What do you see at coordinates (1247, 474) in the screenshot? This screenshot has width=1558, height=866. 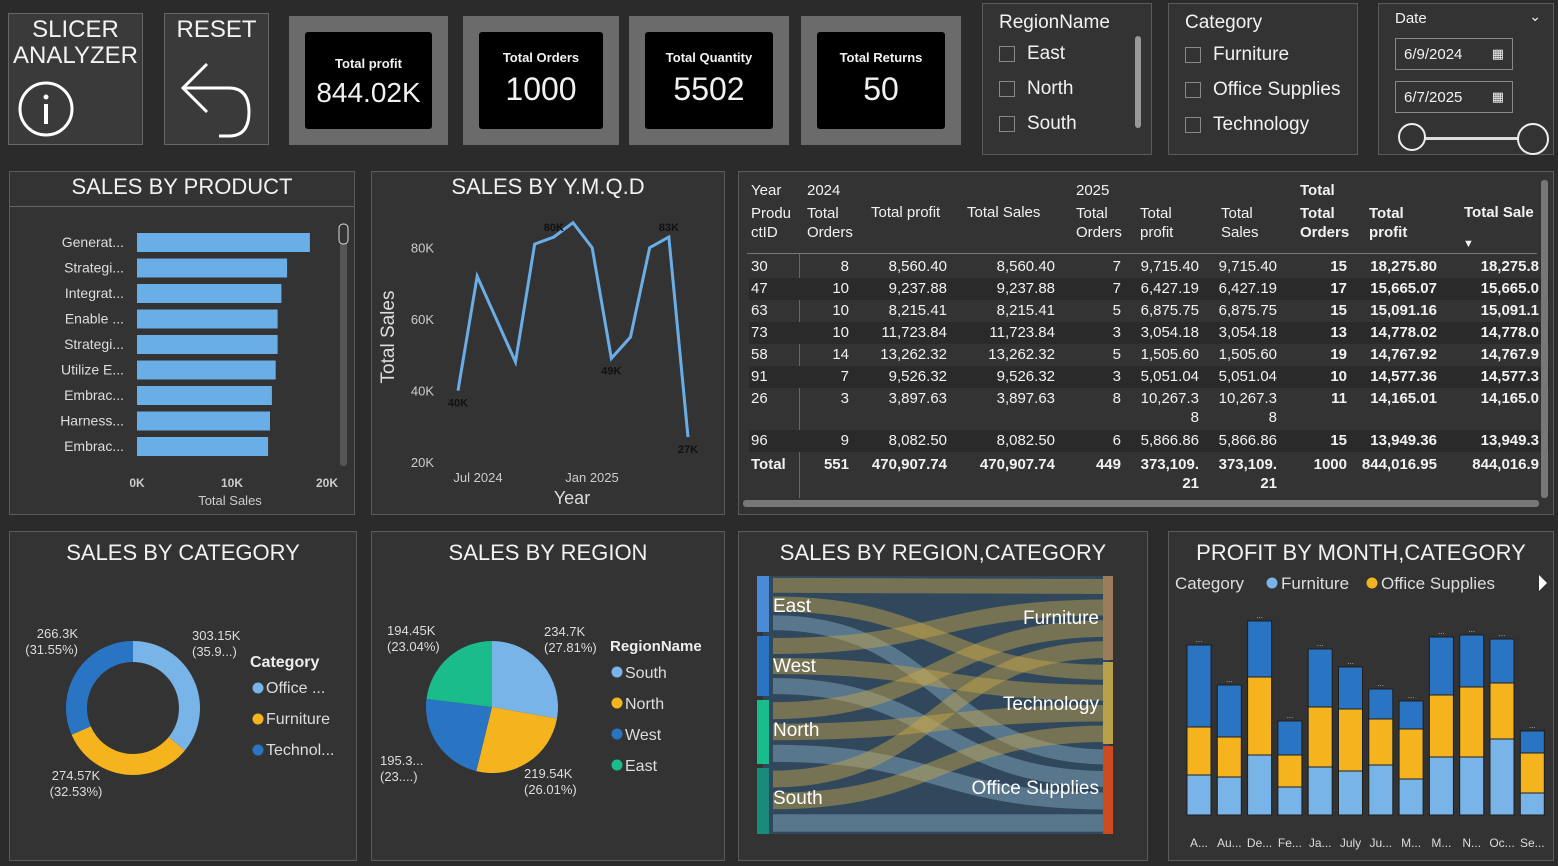 I see `table-cell: 373,109. 21` at bounding box center [1247, 474].